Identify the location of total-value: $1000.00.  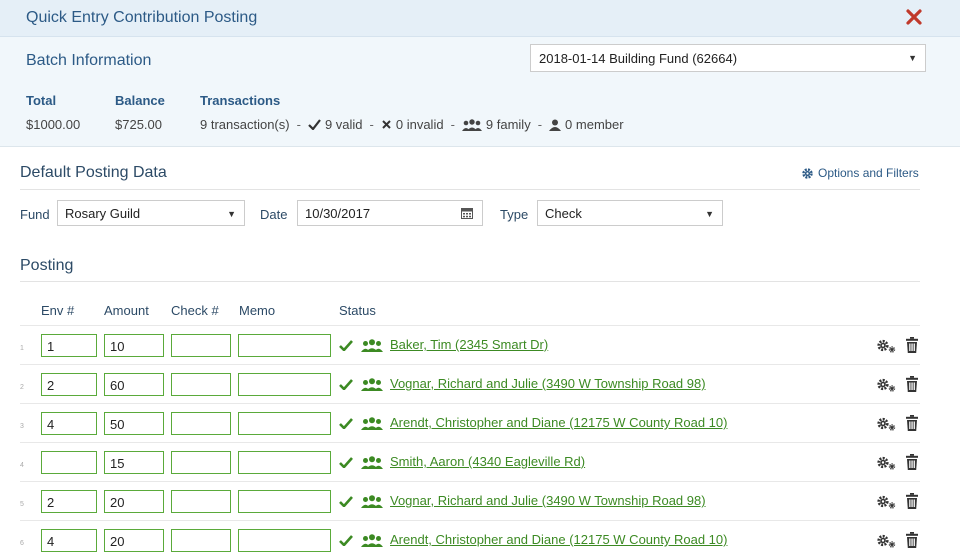
(53, 124).